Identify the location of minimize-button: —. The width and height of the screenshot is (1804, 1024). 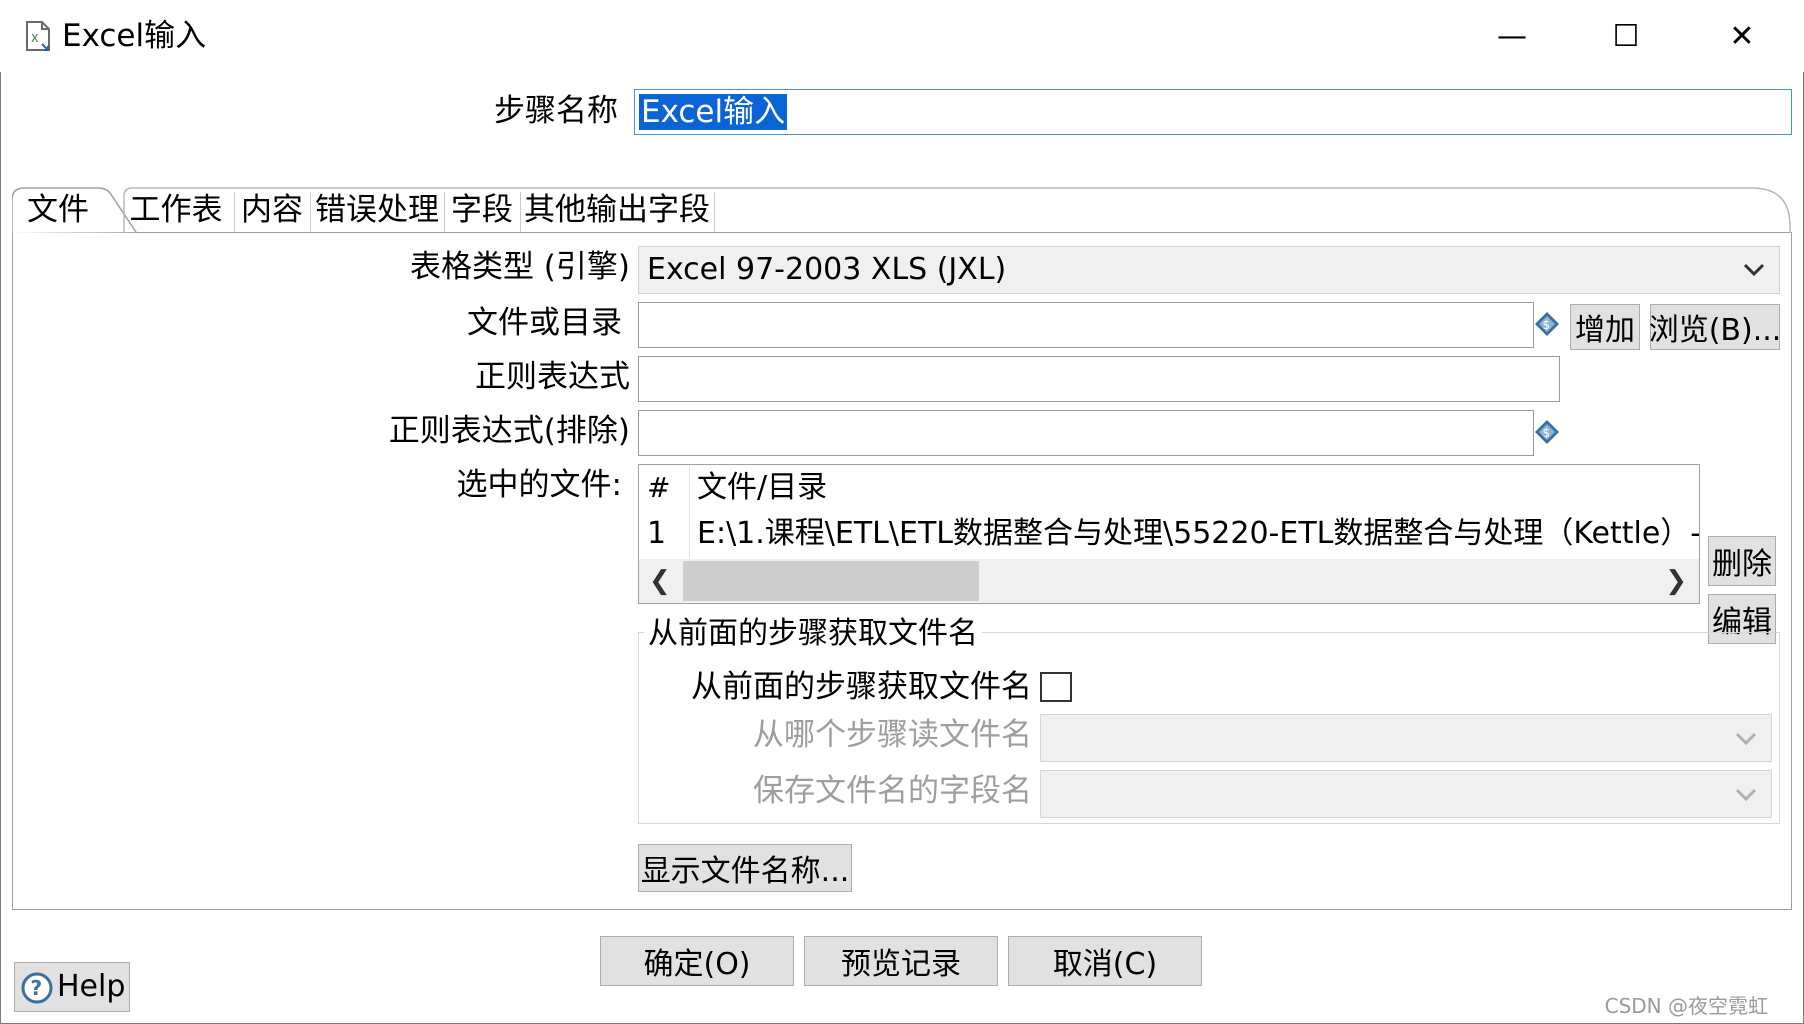
(1512, 36).